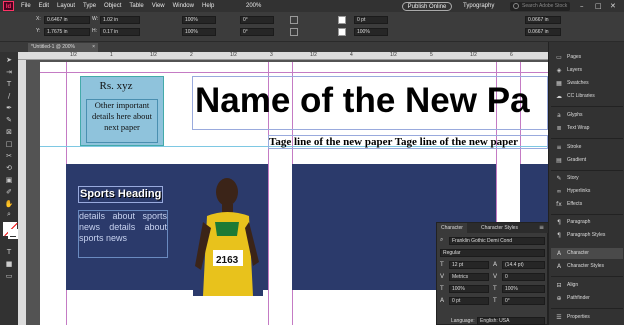 This screenshot has width=624, height=325. Describe the element at coordinates (469, 265) in the screenshot. I see `font-size-field: 12 pt` at that location.